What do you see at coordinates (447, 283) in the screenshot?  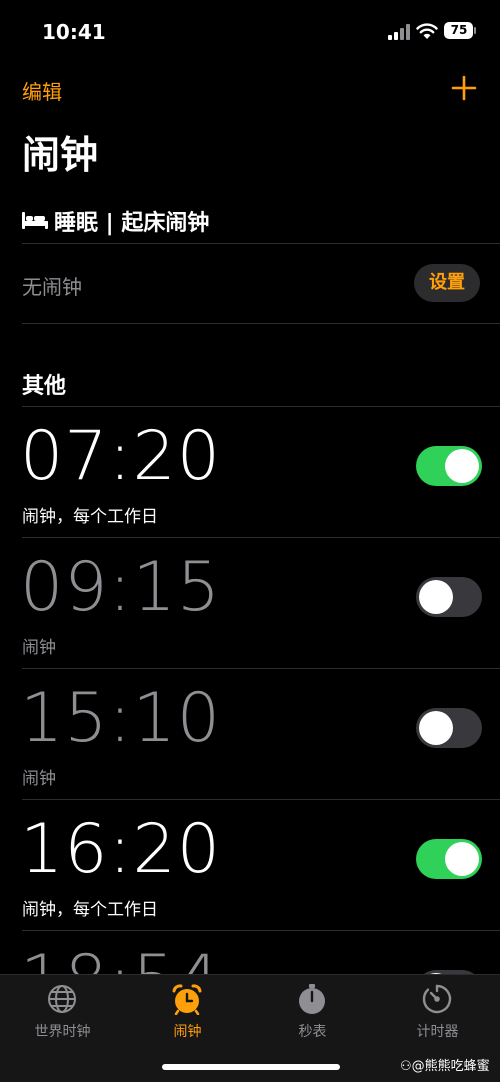 I see `setup-button: 设置` at bounding box center [447, 283].